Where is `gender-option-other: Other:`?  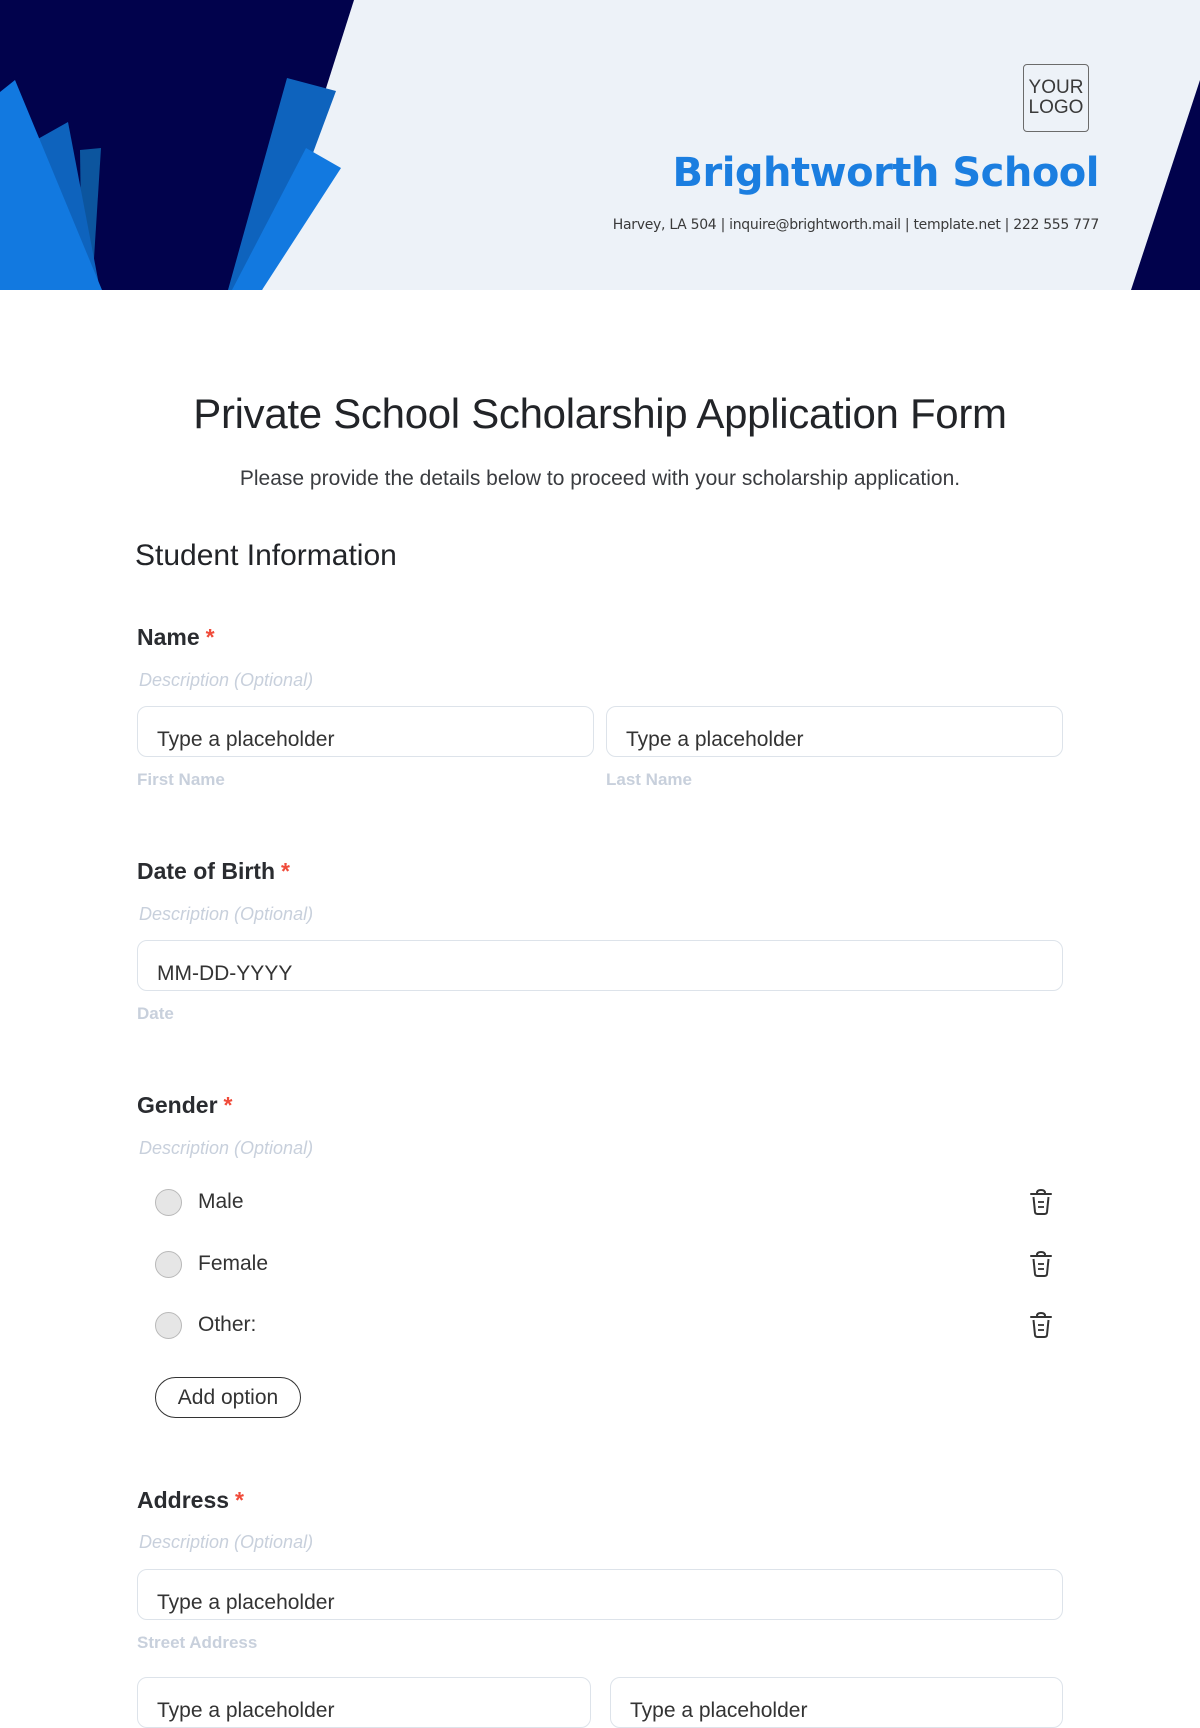
gender-option-other: Other: is located at coordinates (205, 1325).